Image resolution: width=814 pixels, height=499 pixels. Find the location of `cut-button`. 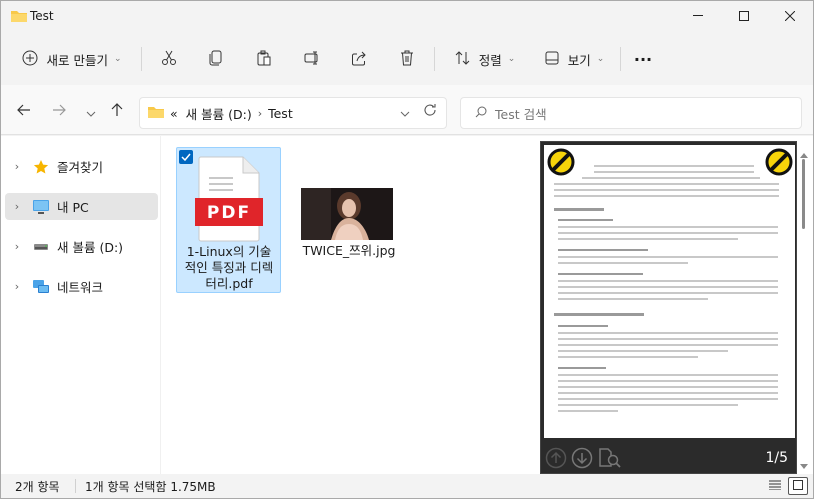

cut-button is located at coordinates (169, 59).